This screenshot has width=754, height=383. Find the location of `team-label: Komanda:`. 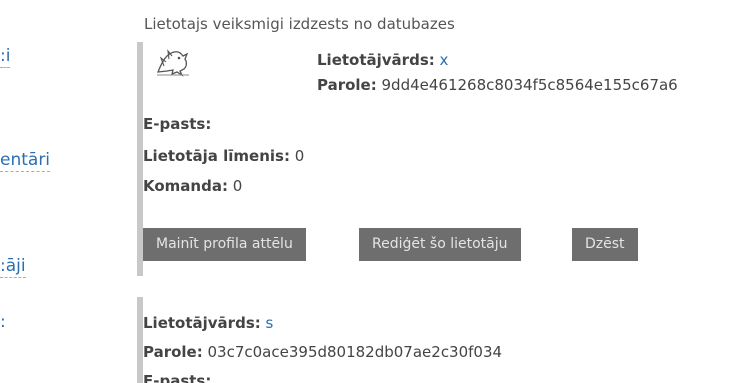

team-label: Komanda: is located at coordinates (185, 186).